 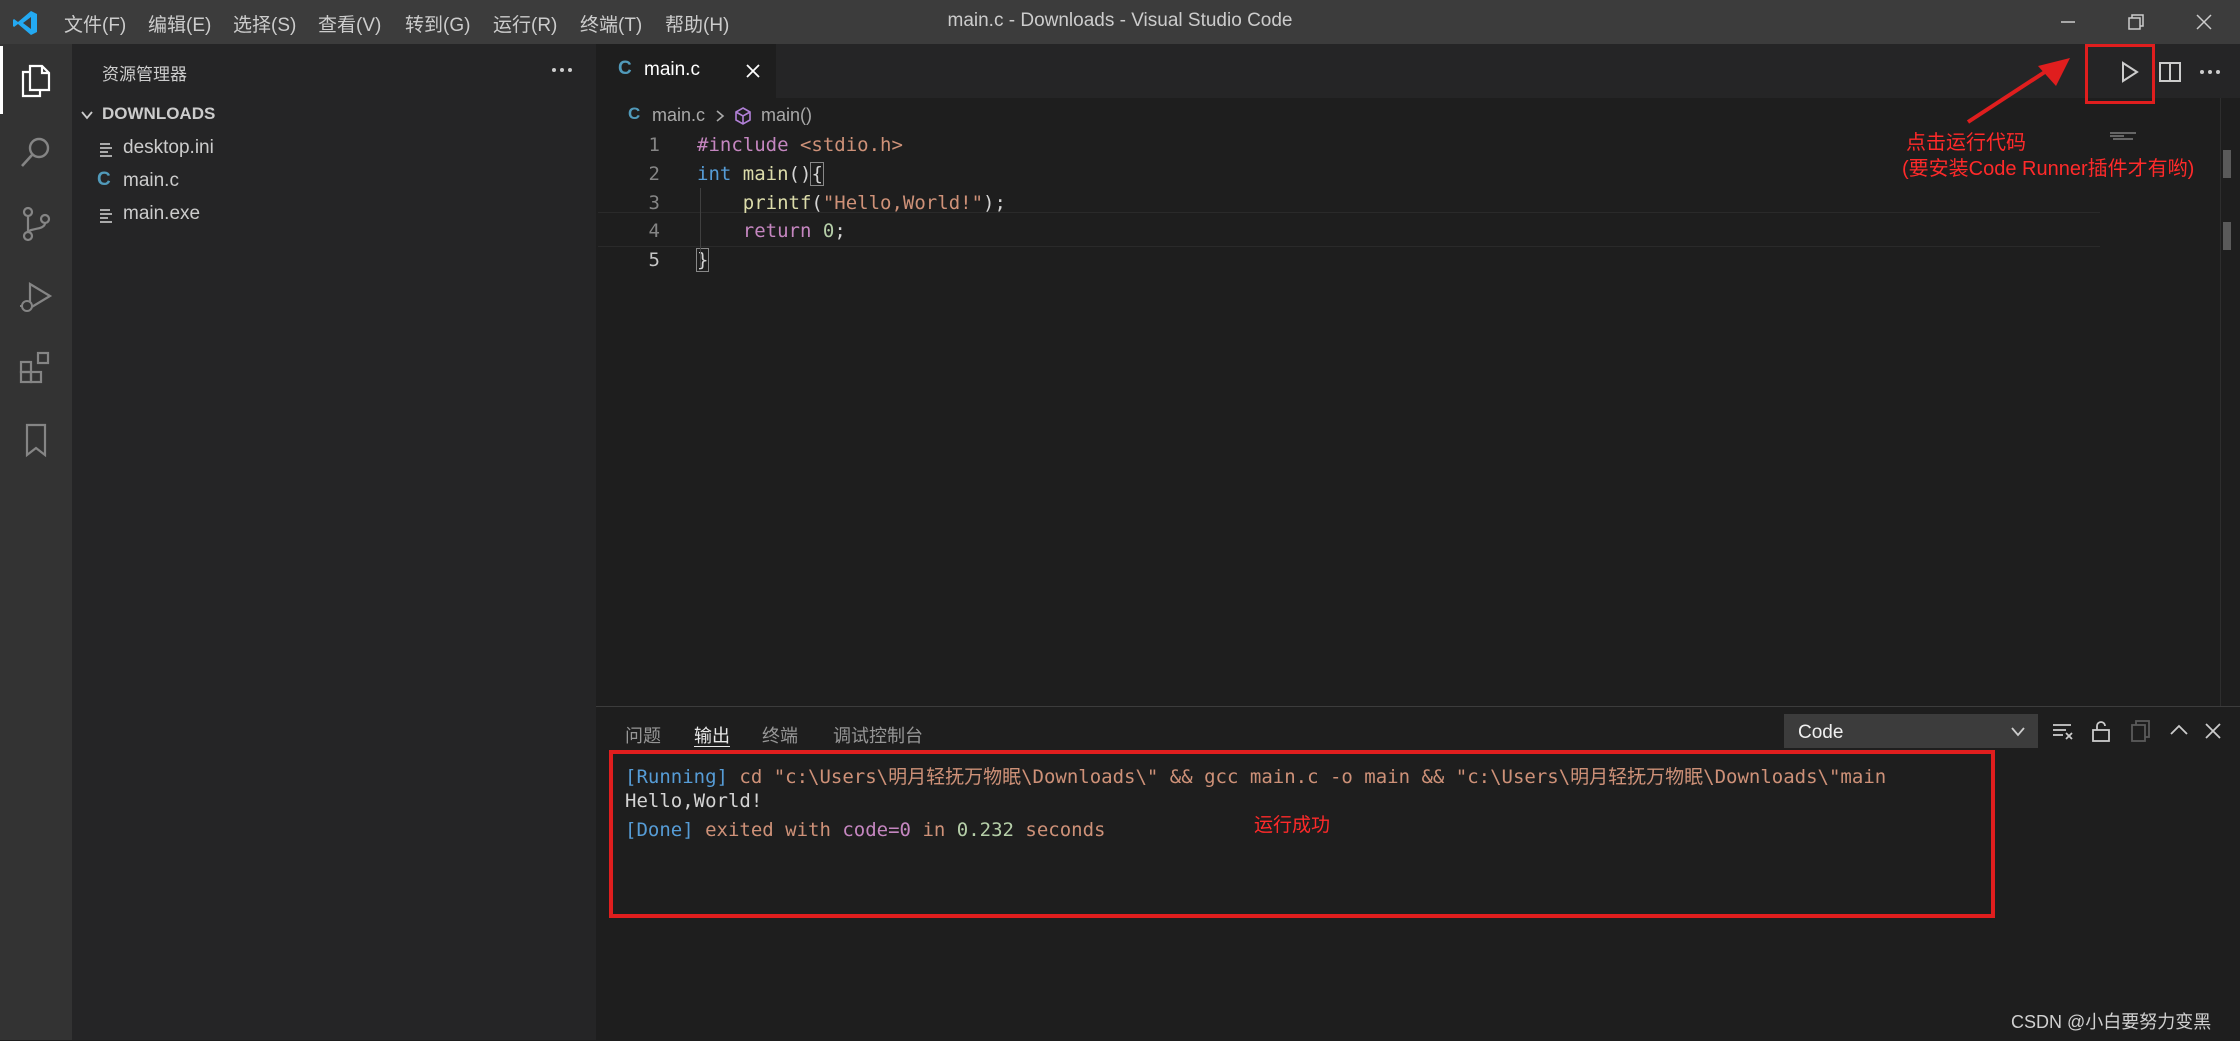 What do you see at coordinates (144, 74) in the screenshot?
I see `explorer-header: 资源管理器` at bounding box center [144, 74].